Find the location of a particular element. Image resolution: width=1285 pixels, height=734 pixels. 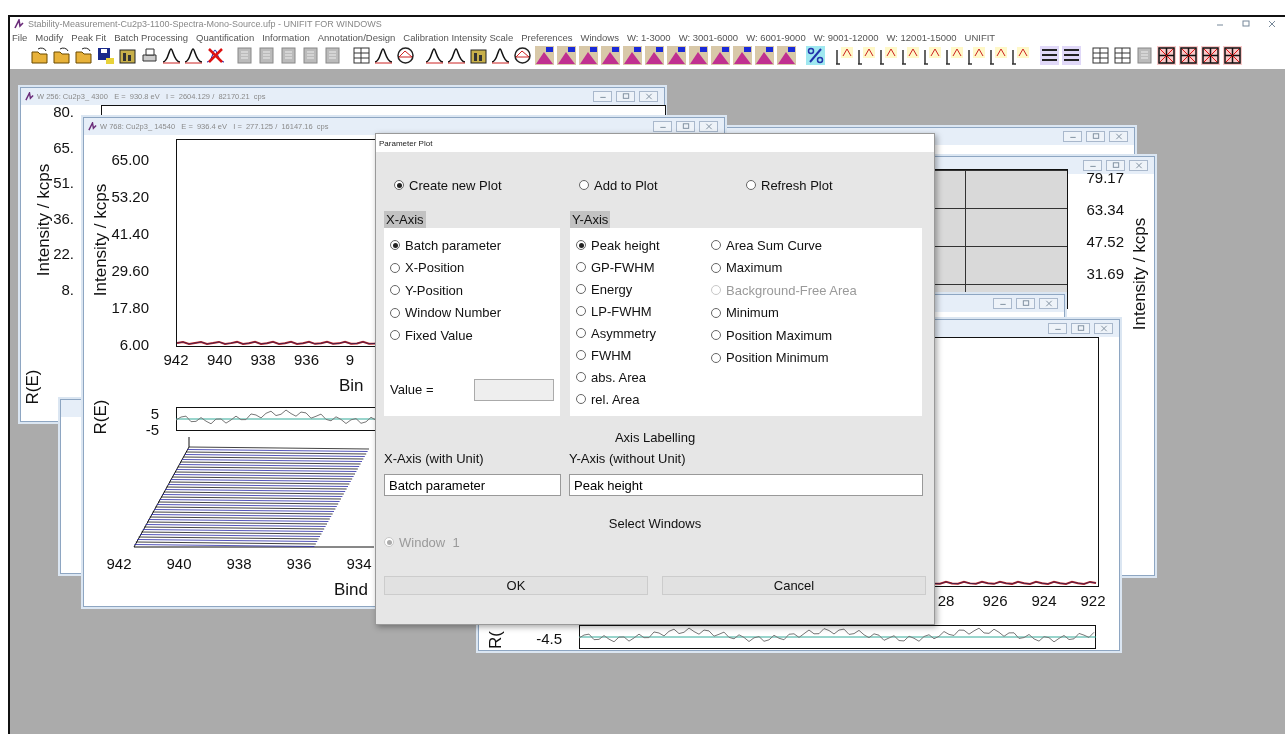

menu-item: Annotation/Design is located at coordinates (356, 37).